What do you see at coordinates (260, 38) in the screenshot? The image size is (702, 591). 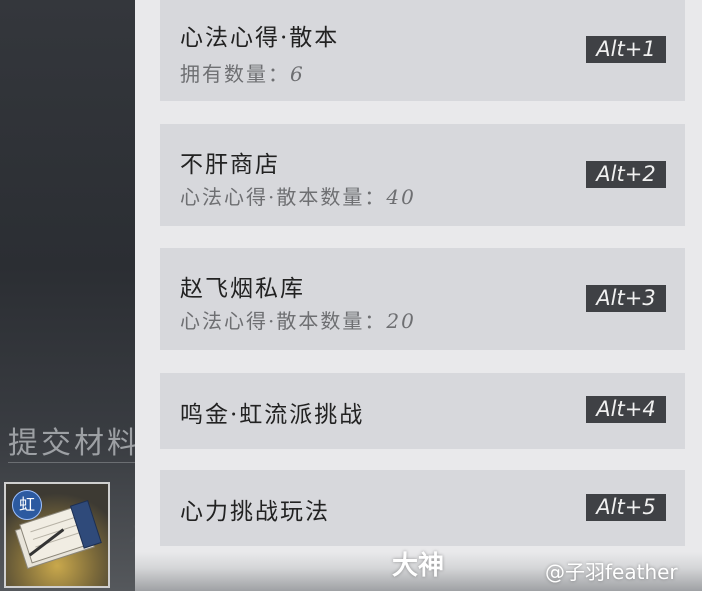 I see `menu-item-title: 心法心得·散本` at bounding box center [260, 38].